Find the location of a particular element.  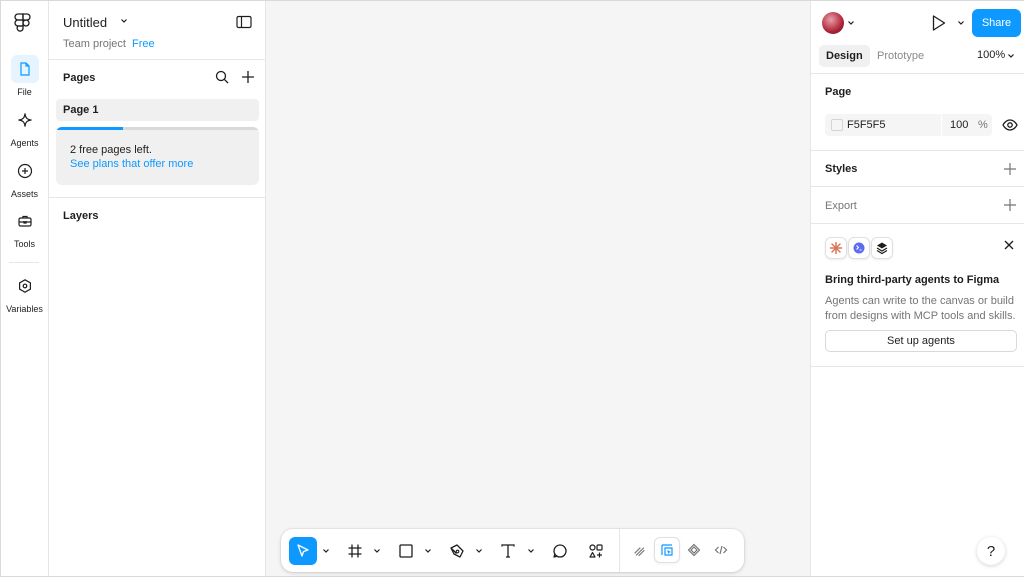

code-icon is located at coordinates (721, 550).